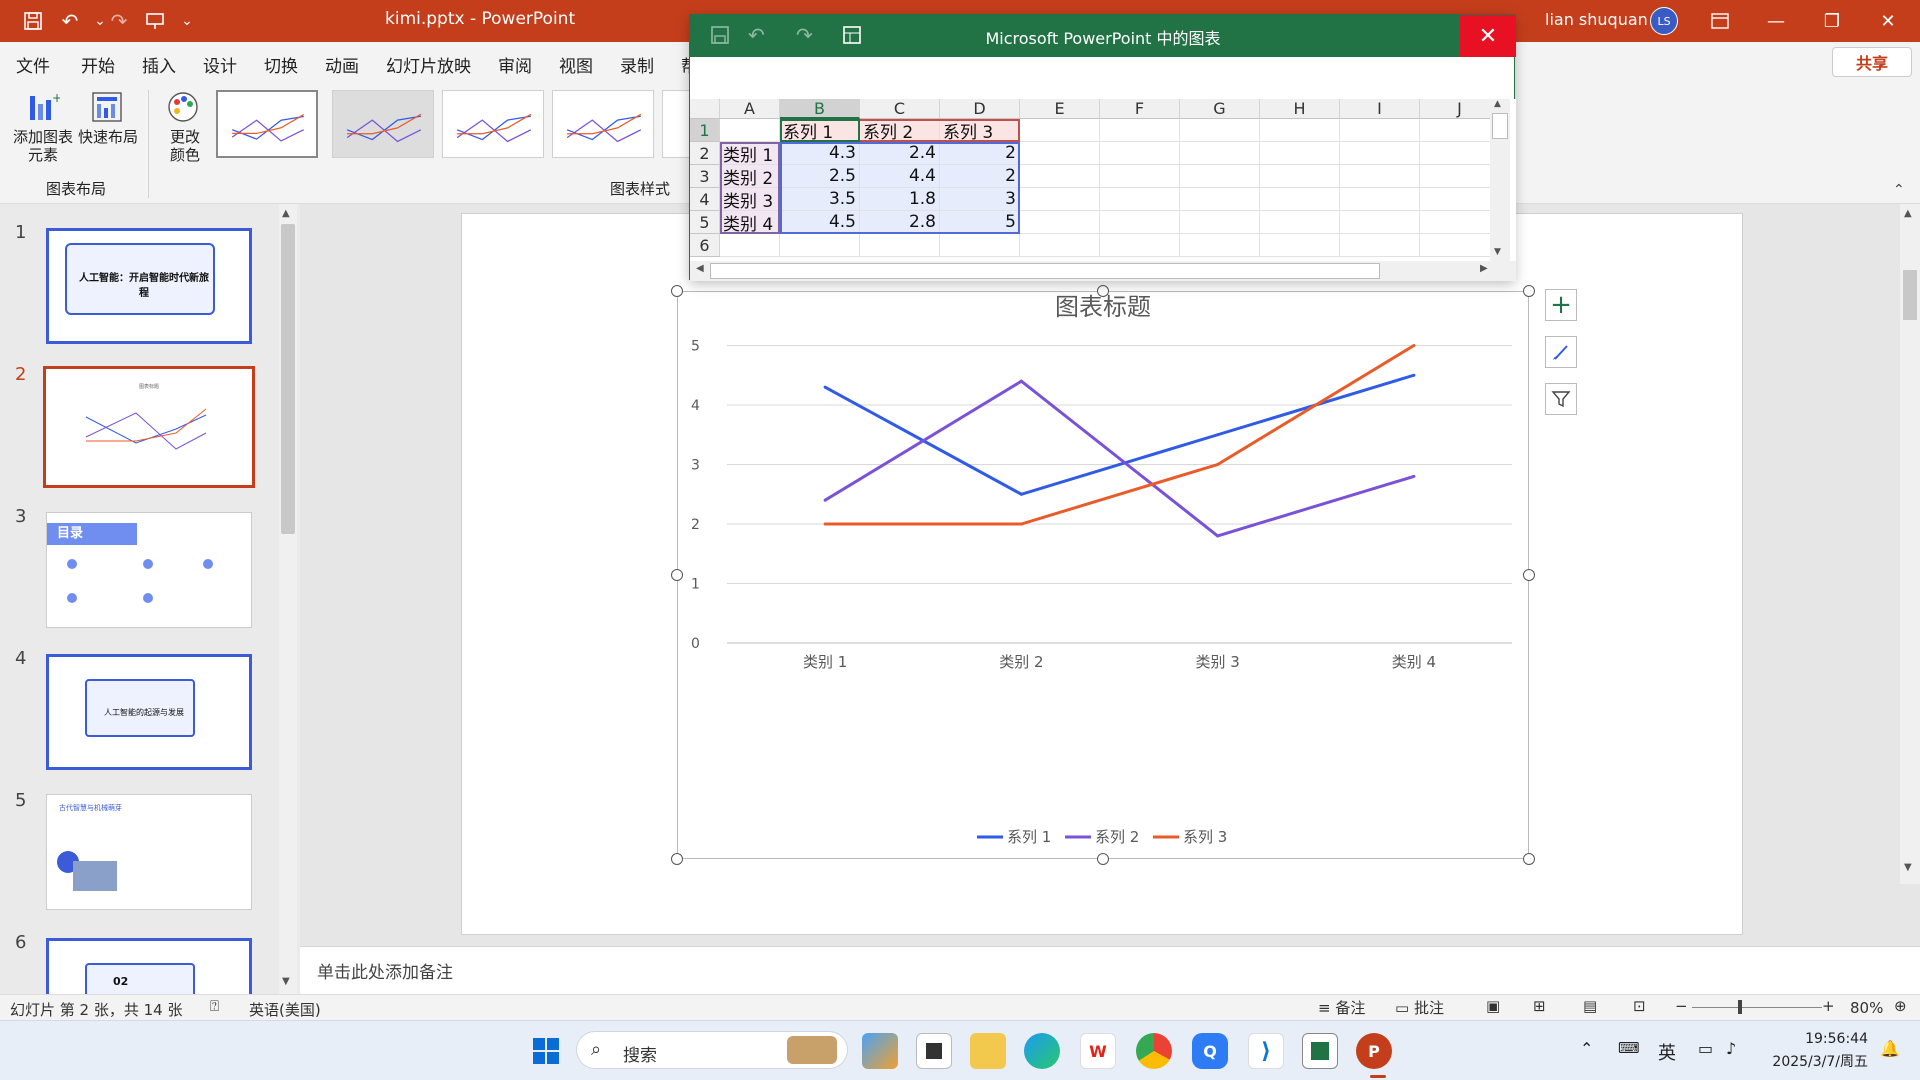  I want to click on redo-icon: ↷, so click(119, 21).